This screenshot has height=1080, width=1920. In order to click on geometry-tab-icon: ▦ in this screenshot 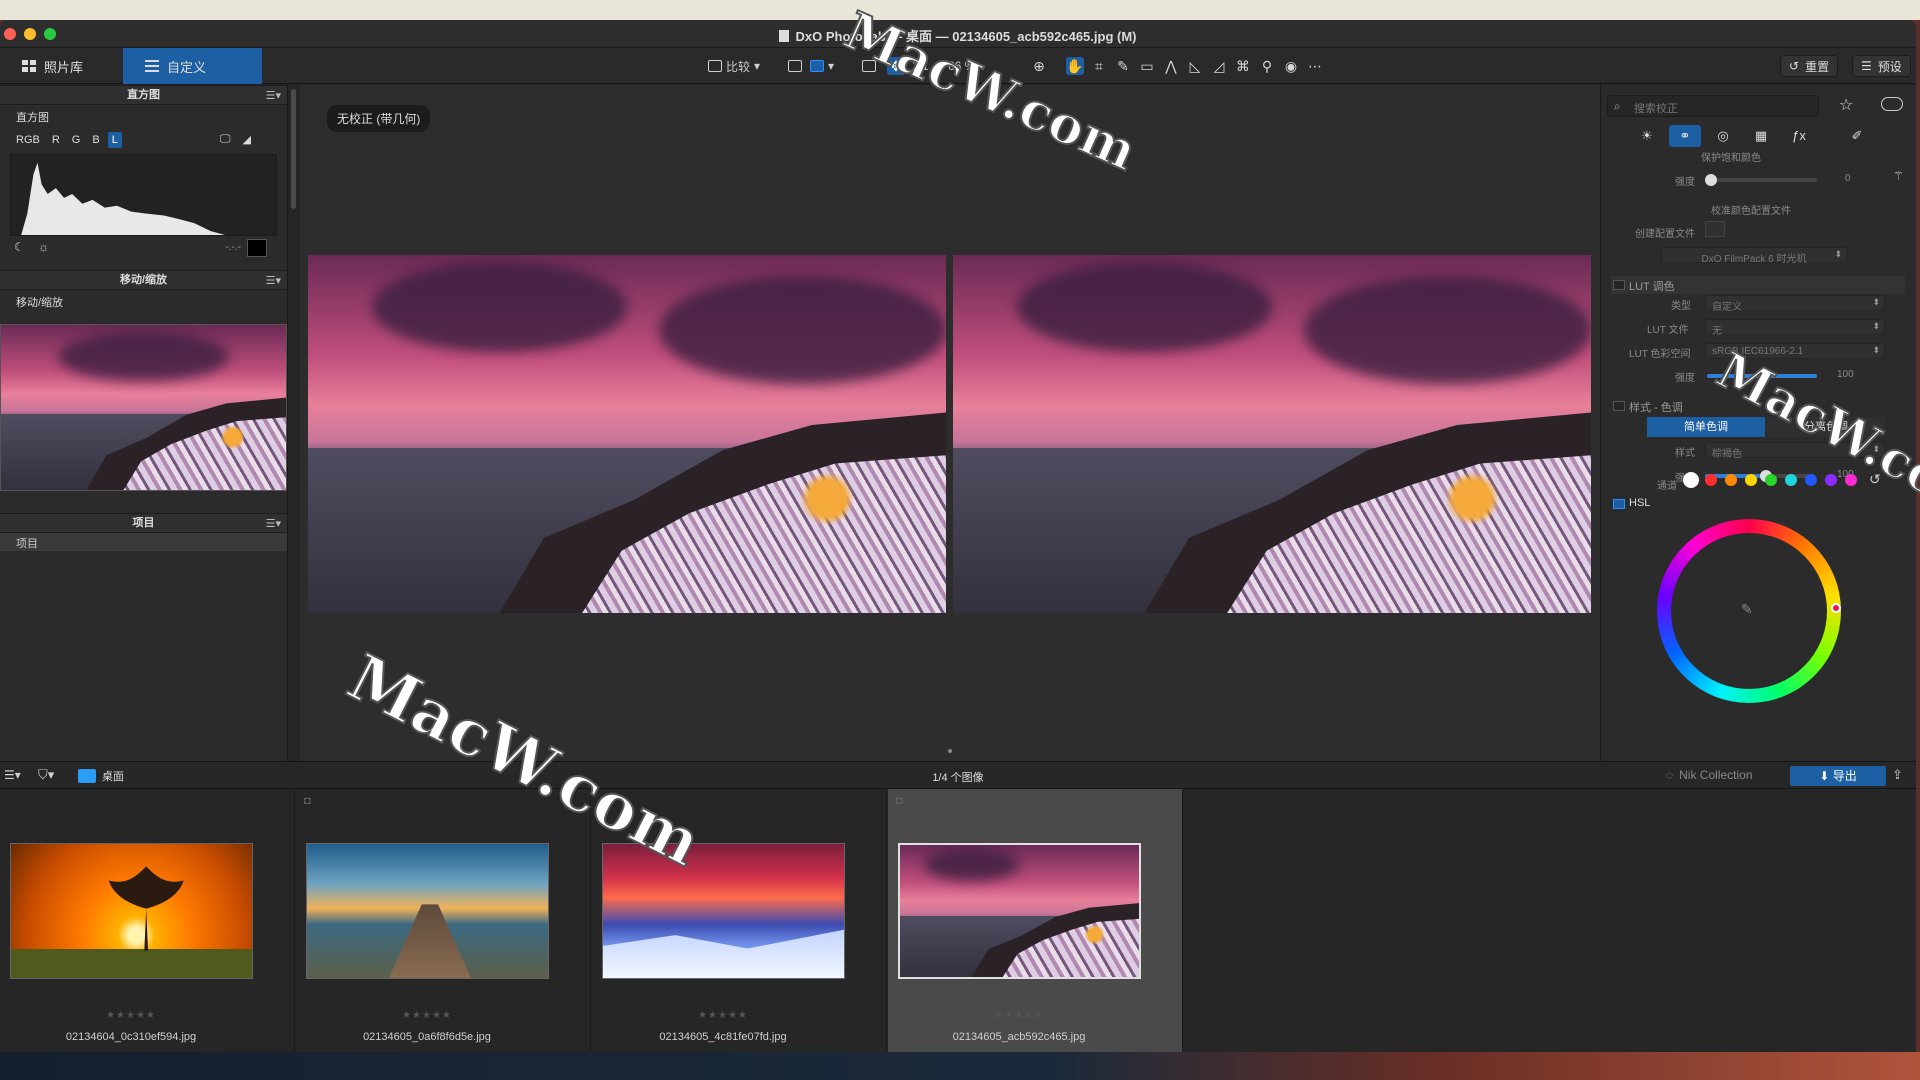, I will do `click(1761, 136)`.